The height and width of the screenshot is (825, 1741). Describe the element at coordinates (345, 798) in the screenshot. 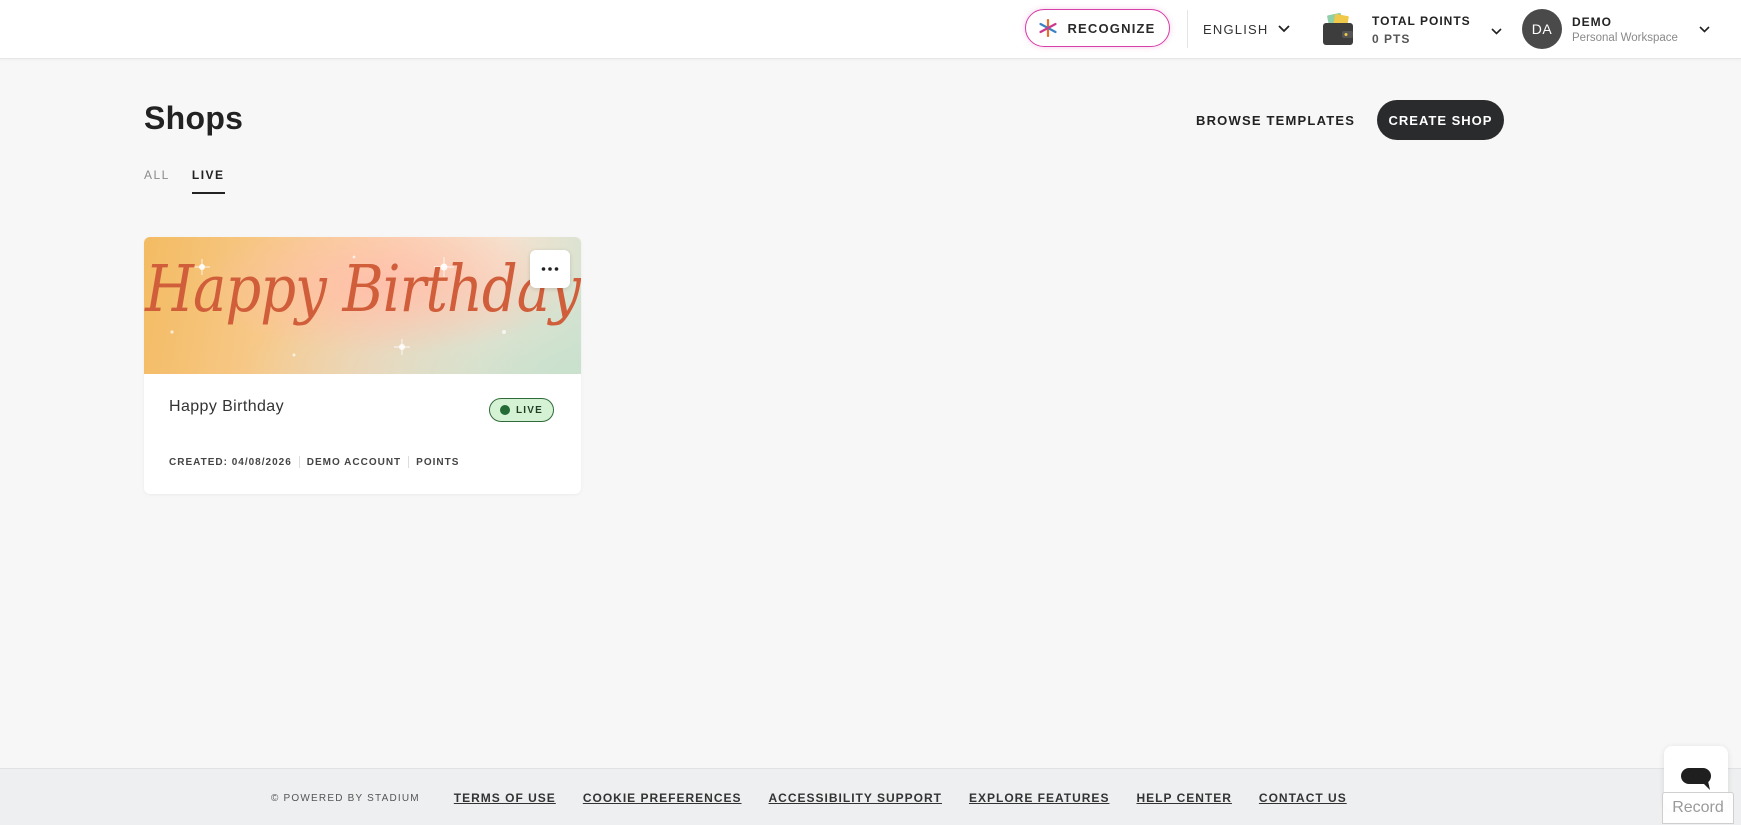

I see `powered-by-text: © POWERED BY STADIUM` at that location.